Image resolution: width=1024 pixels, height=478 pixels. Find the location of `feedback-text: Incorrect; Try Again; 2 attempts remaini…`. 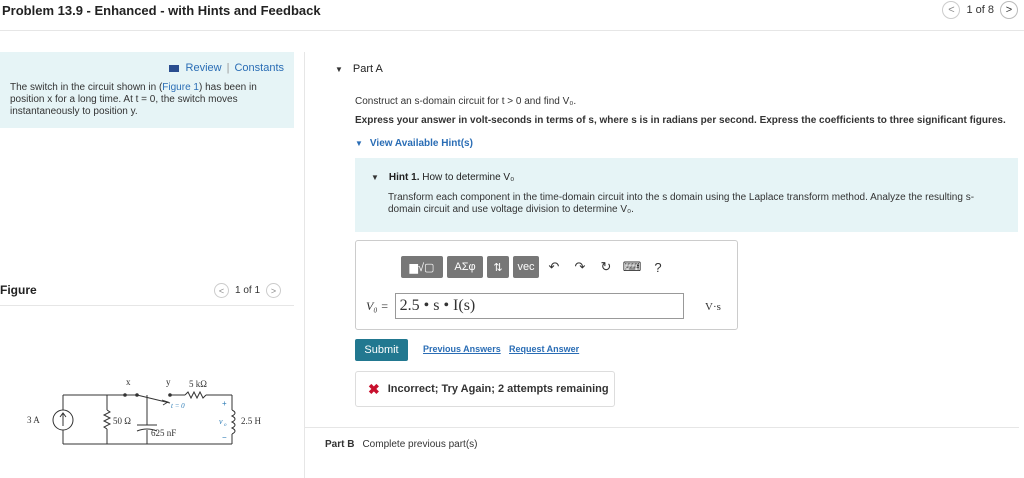

feedback-text: Incorrect; Try Again; 2 attempts remaini… is located at coordinates (498, 389).